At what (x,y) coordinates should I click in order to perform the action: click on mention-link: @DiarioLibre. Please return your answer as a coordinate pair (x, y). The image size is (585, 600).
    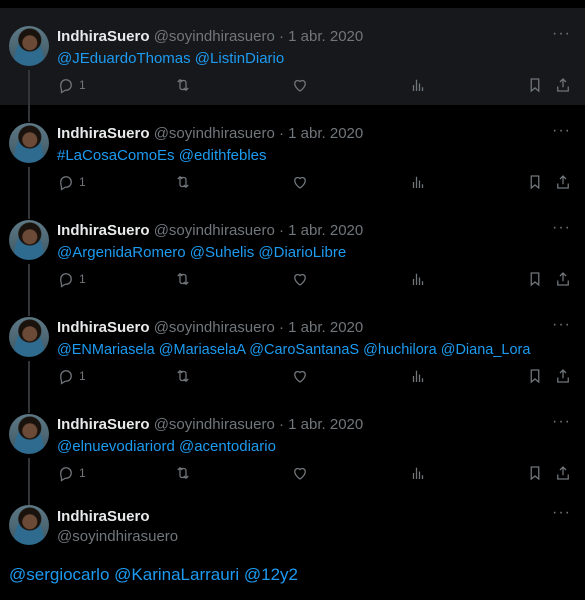
    Looking at the image, I should click on (302, 252).